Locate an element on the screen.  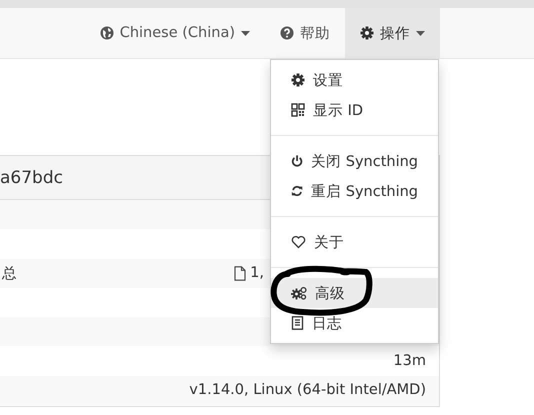
menu-item: 重启 Syncthing is located at coordinates (354, 191).